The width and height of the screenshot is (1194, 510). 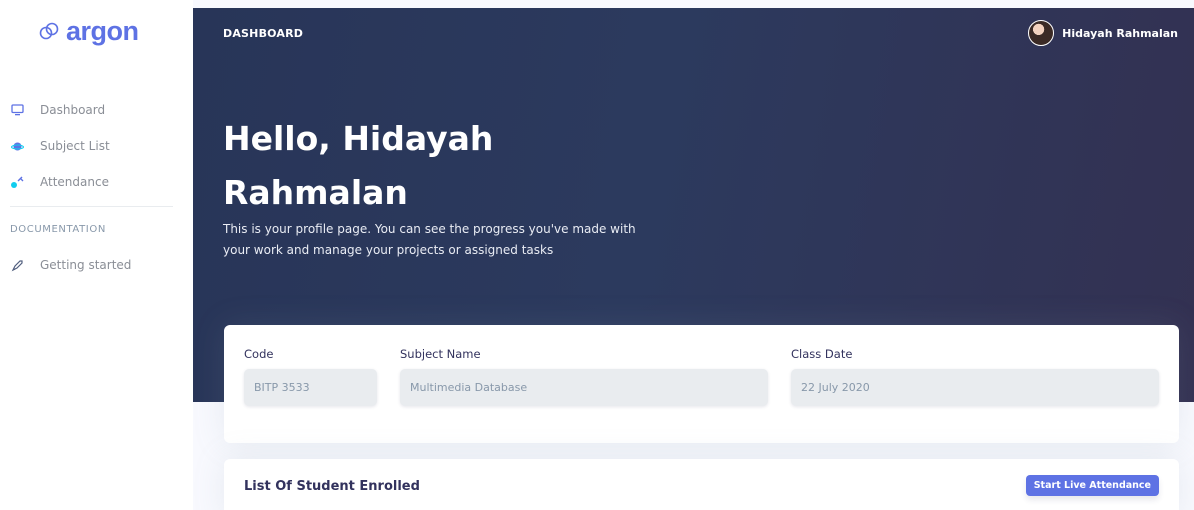 I want to click on sidebar-item-attendance: Attendance, so click(x=96, y=182).